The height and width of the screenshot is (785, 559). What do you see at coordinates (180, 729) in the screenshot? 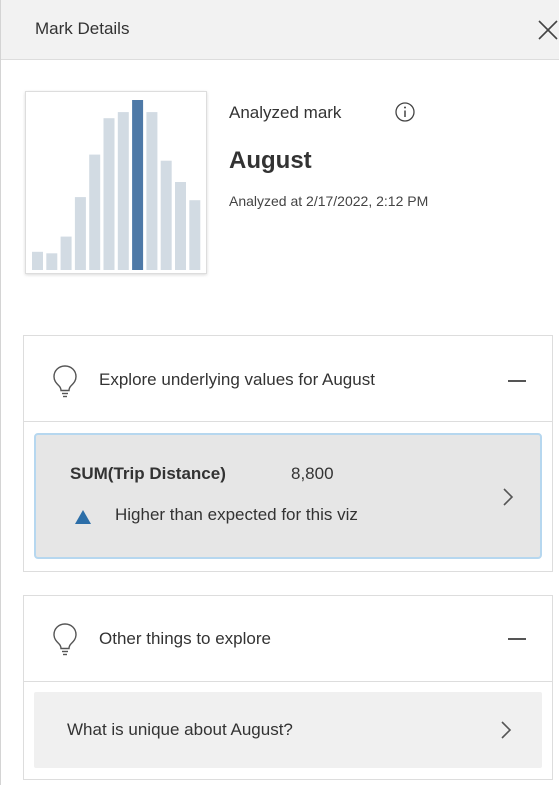
I see `question-text: What is unique about August?` at bounding box center [180, 729].